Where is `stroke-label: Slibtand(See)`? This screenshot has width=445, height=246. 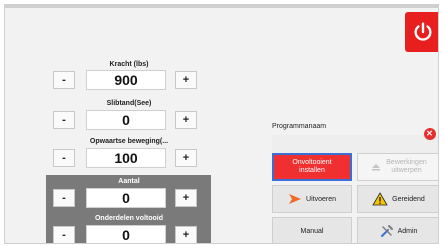 stroke-label: Slibtand(See) is located at coordinates (129, 103).